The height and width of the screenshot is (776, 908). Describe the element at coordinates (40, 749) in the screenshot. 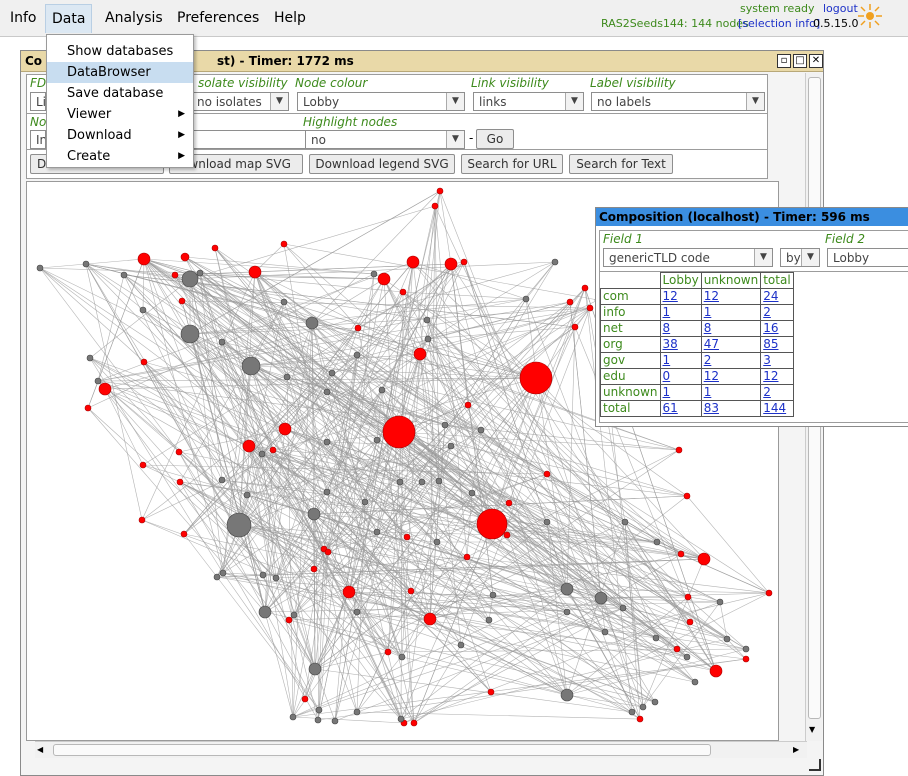

I see `scroll-left-icon: ◀` at that location.